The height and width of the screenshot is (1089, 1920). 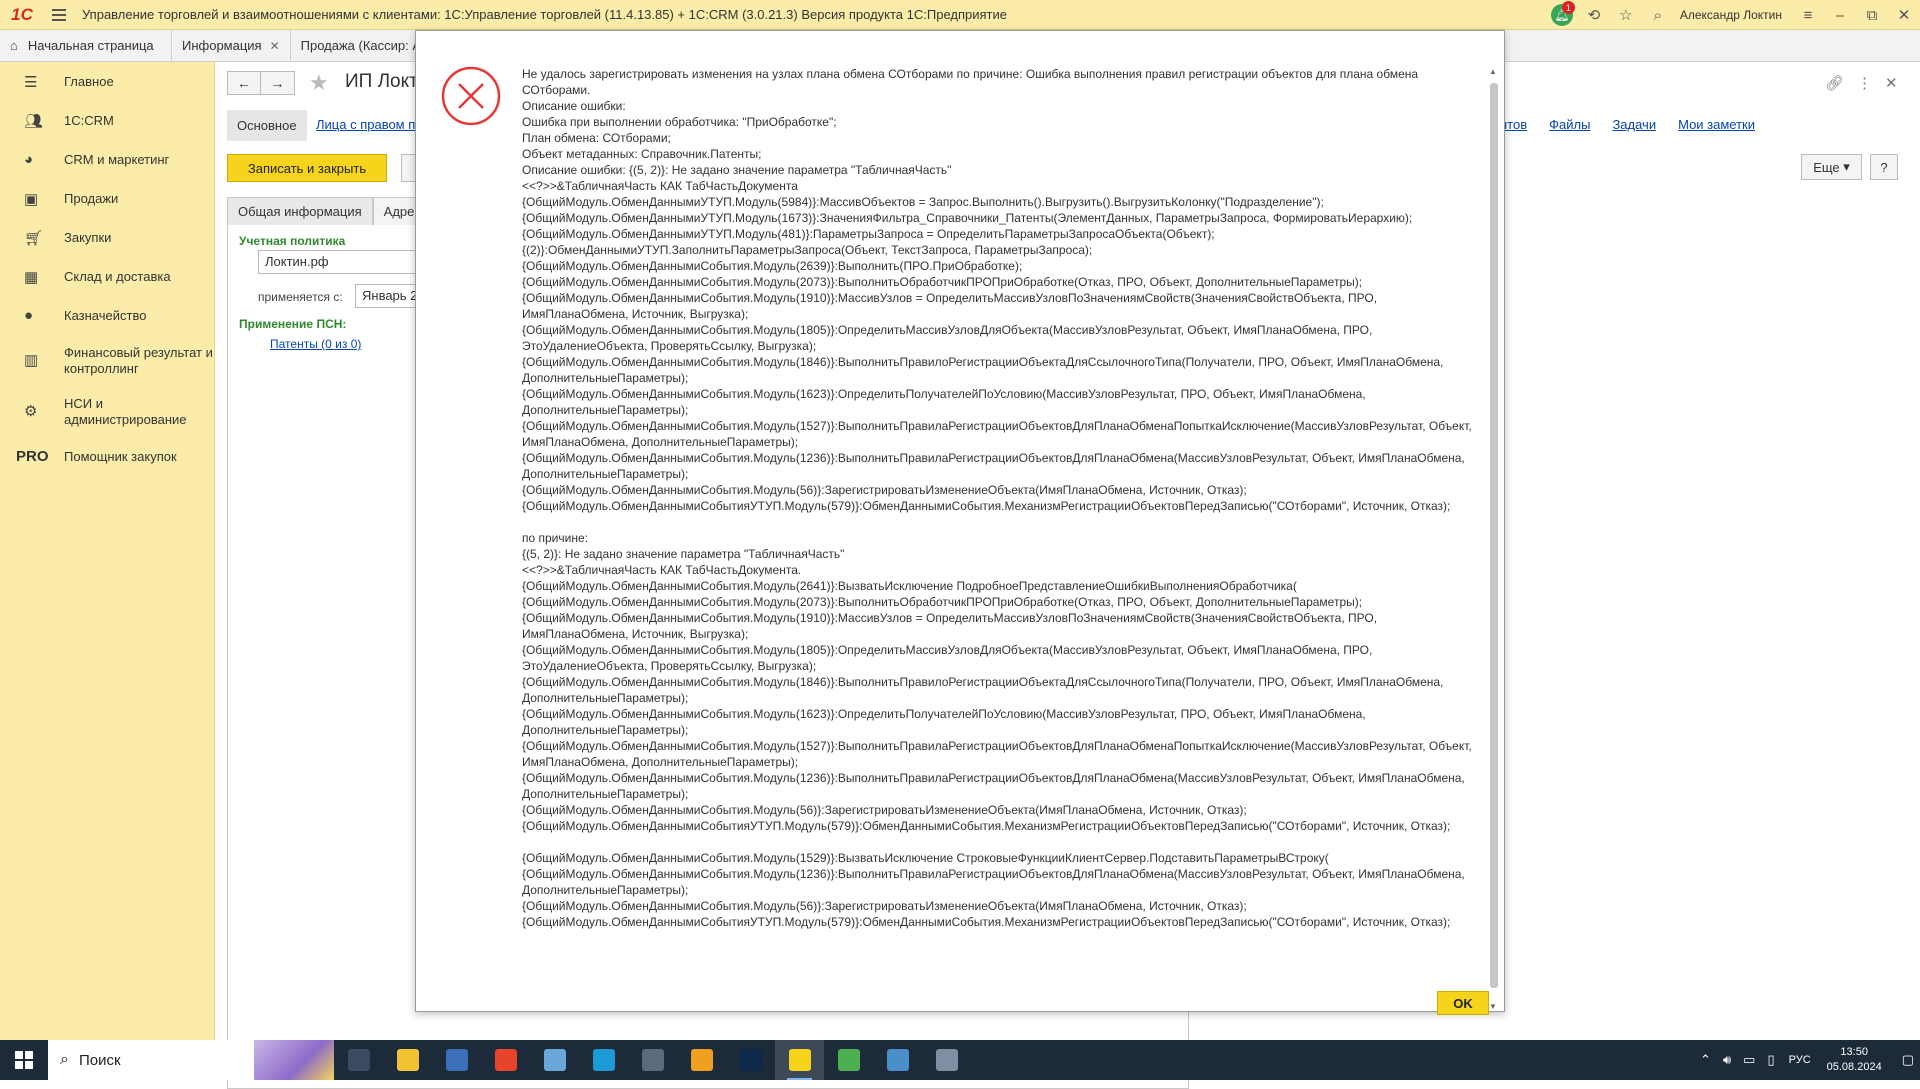 I want to click on chart-icon: ▥, so click(x=31, y=360).